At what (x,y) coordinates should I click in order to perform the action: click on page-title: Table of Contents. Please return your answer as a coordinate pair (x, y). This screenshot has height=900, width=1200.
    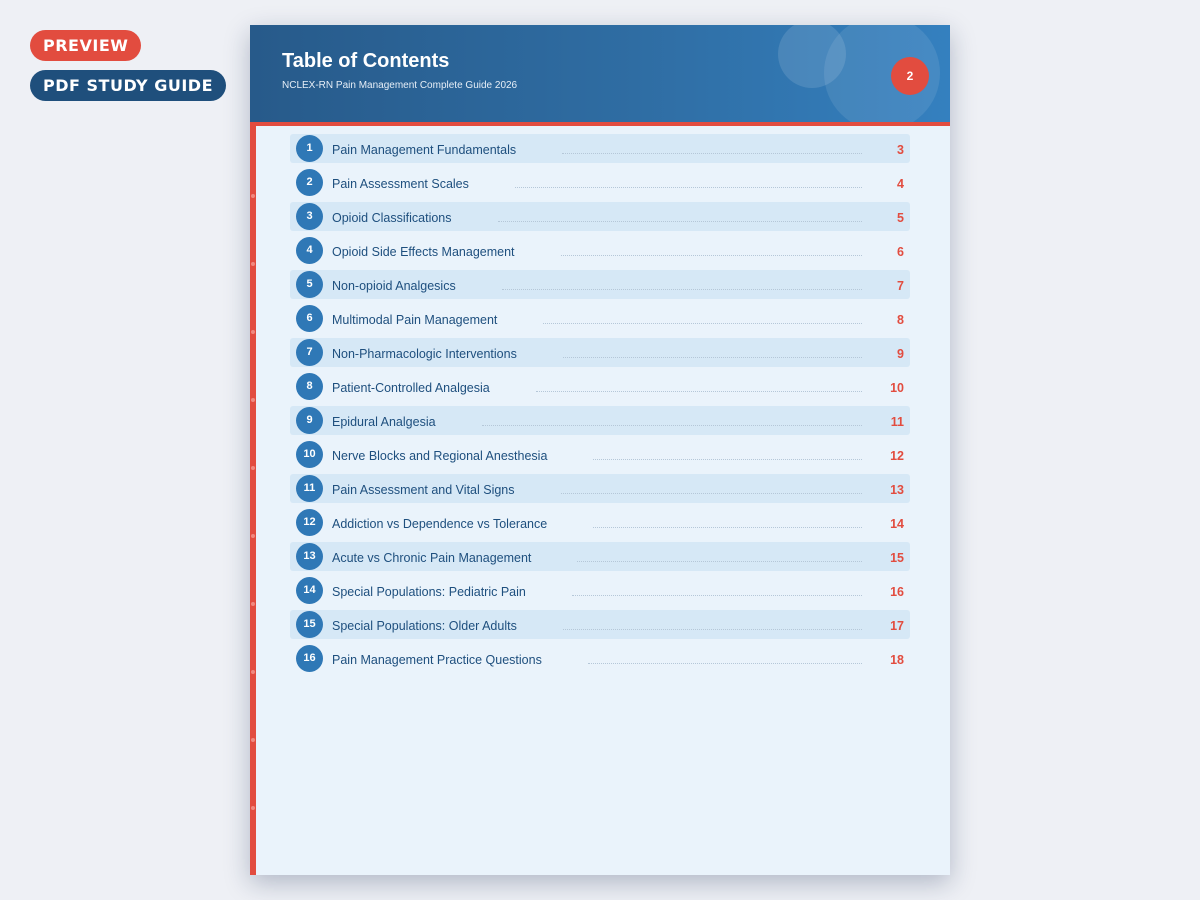
    Looking at the image, I should click on (366, 61).